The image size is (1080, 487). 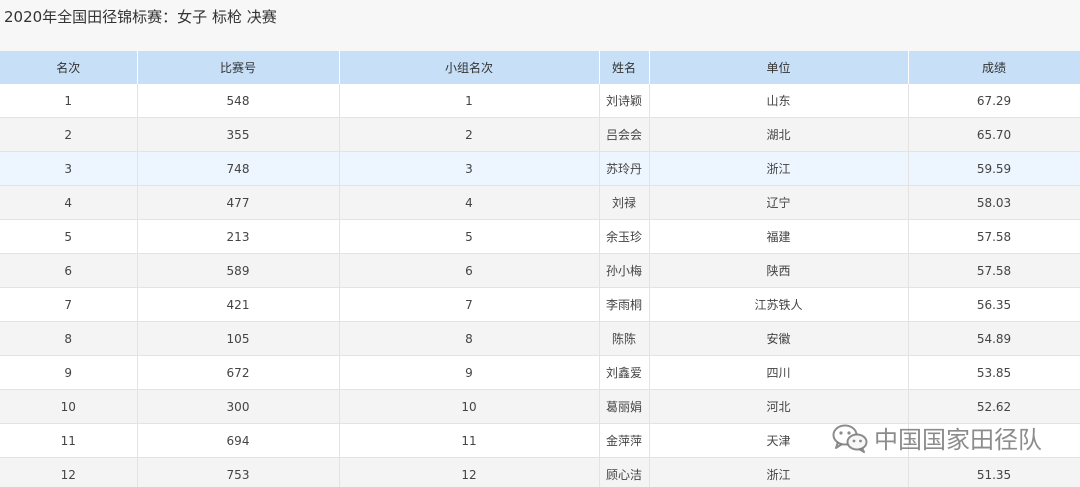 What do you see at coordinates (994, 338) in the screenshot?
I see `cell-result: 54.89` at bounding box center [994, 338].